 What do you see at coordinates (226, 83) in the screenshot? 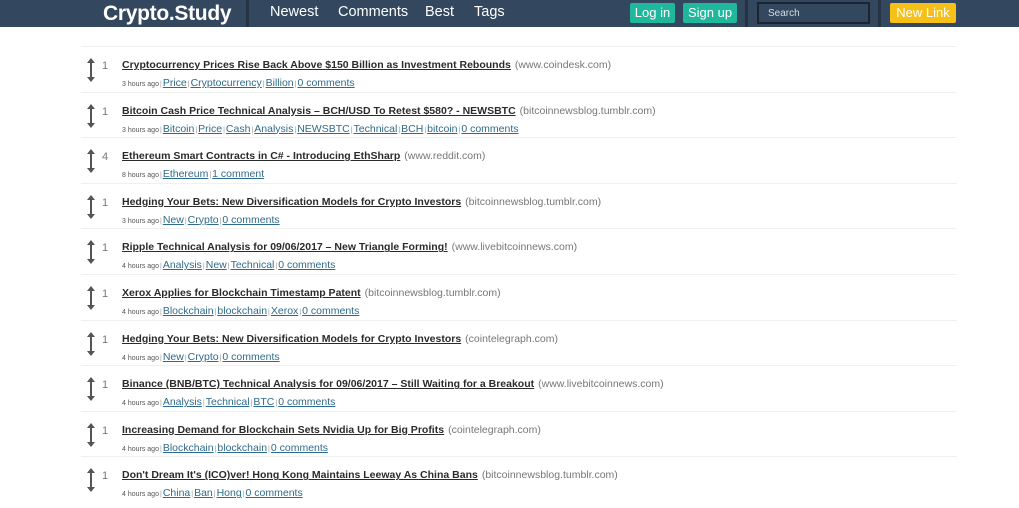
I see `tag-link: Cryptocurrency` at bounding box center [226, 83].